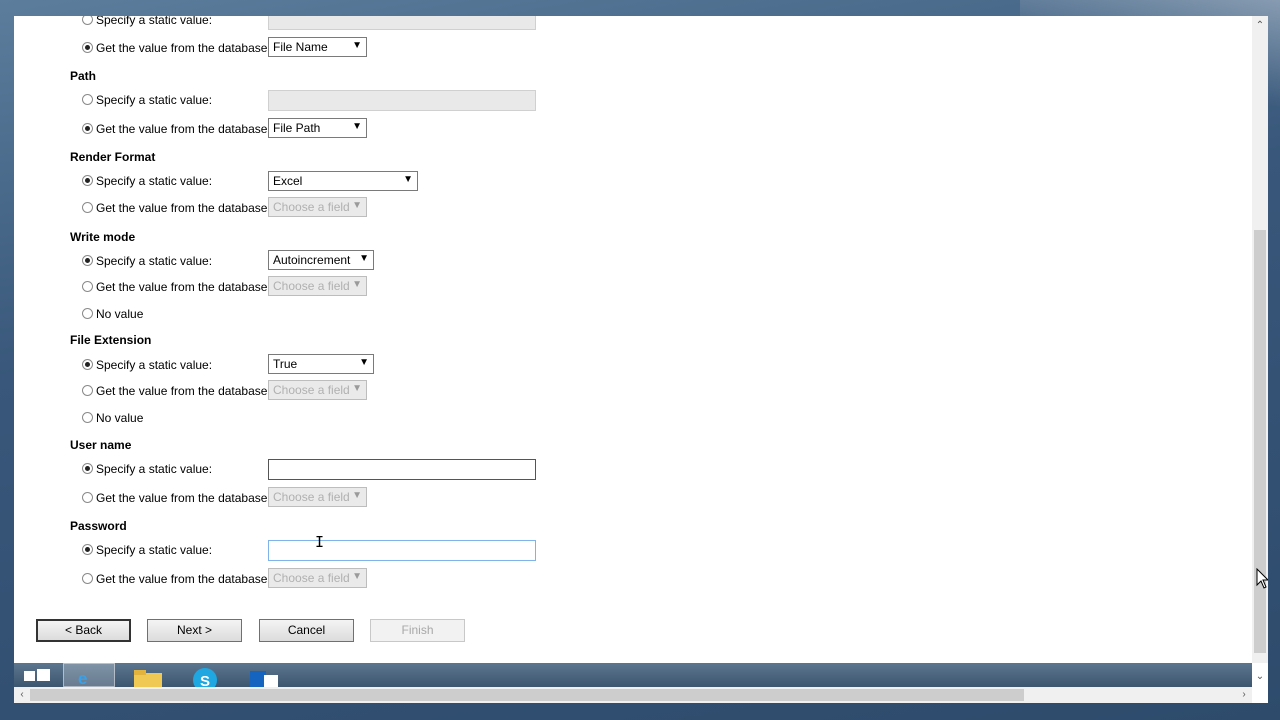 The height and width of the screenshot is (720, 1280). What do you see at coordinates (1244, 695) in the screenshot?
I see `scroll-right-icon: ›` at bounding box center [1244, 695].